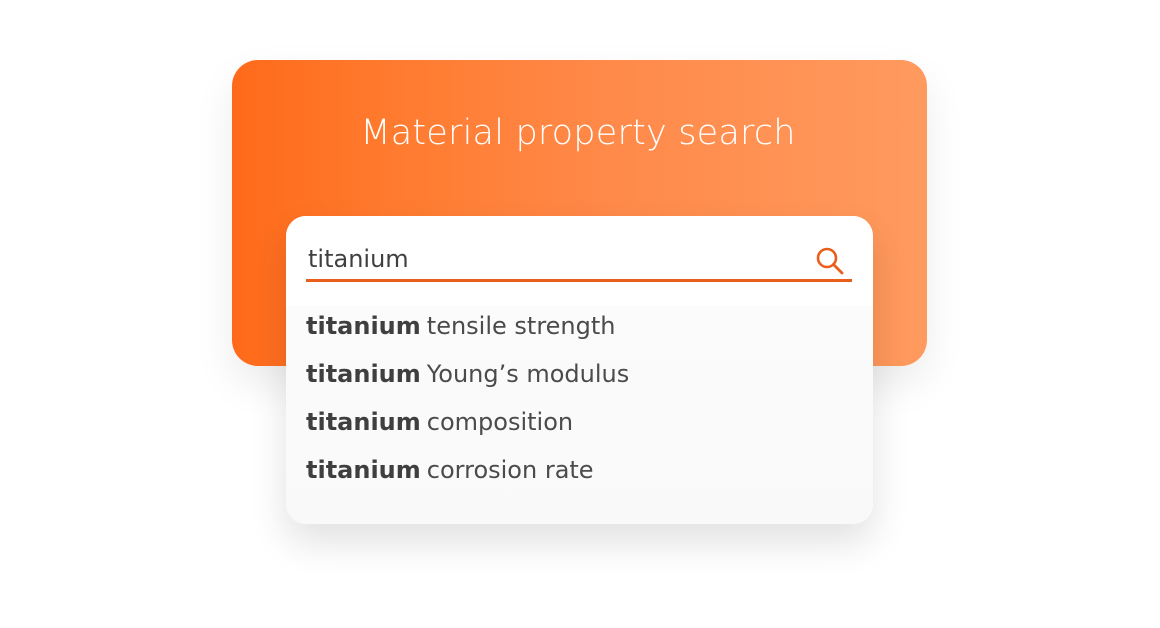  What do you see at coordinates (579, 280) in the screenshot?
I see `search-underline` at bounding box center [579, 280].